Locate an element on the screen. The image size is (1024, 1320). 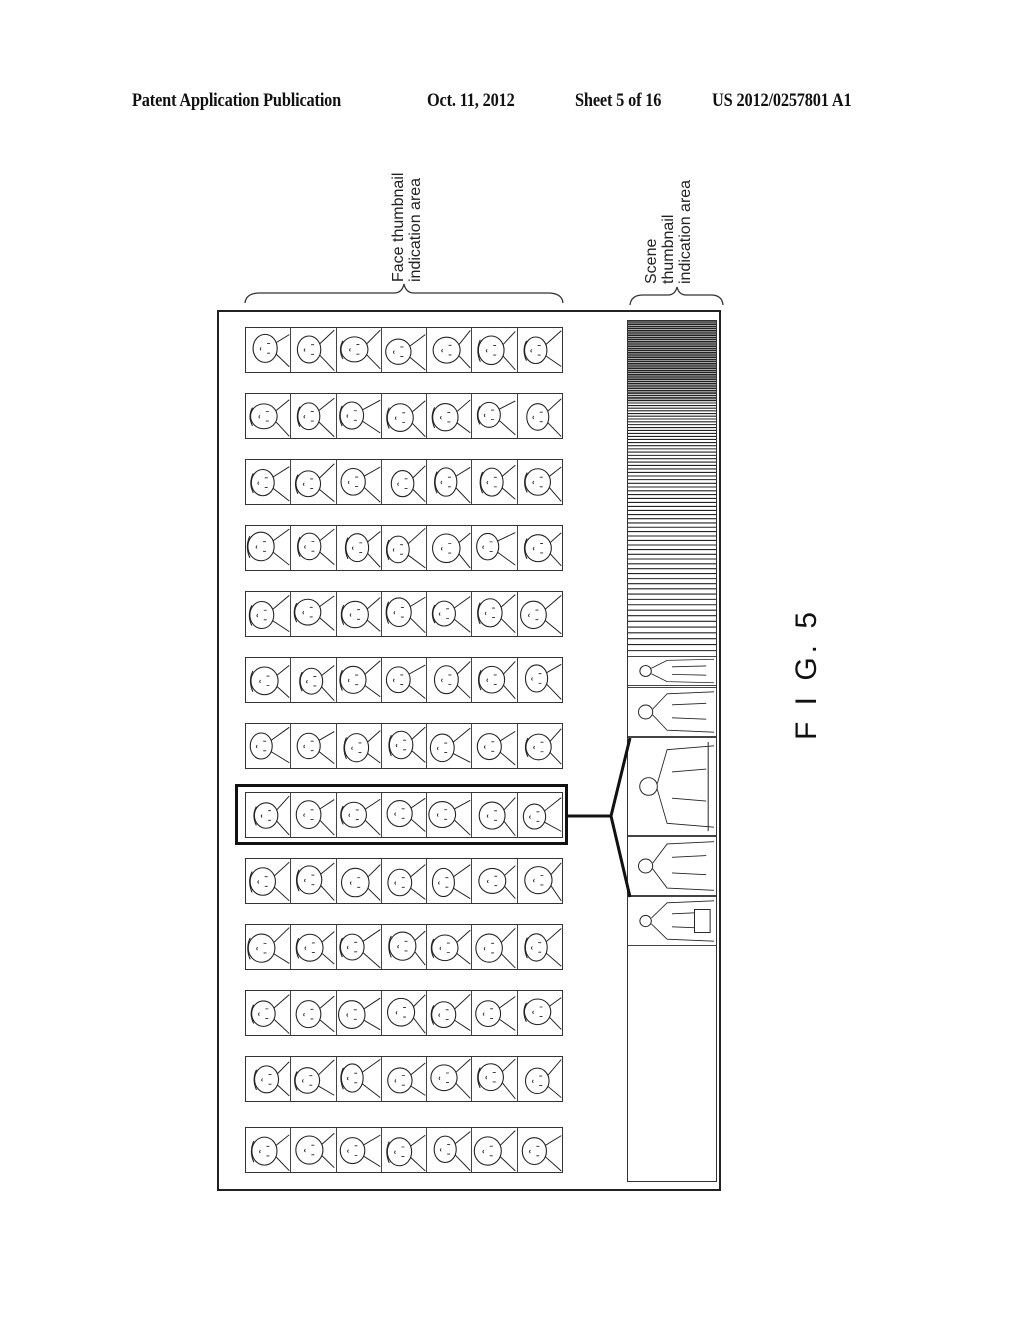
scene-thumbnail-area is located at coordinates (672, 751).